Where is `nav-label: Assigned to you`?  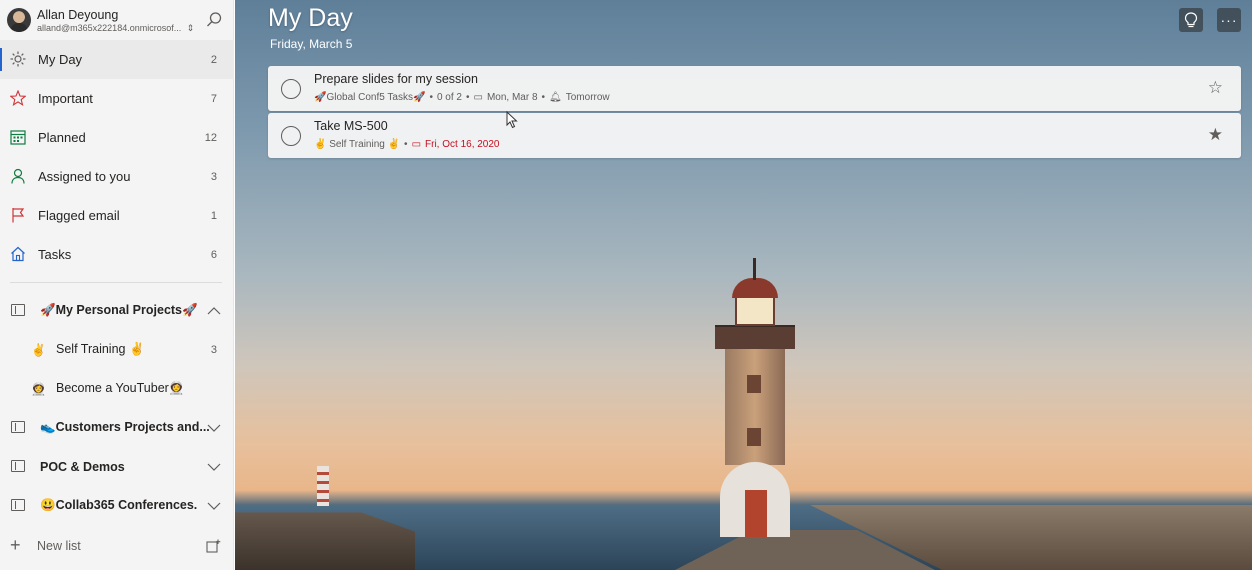 nav-label: Assigned to you is located at coordinates (84, 176).